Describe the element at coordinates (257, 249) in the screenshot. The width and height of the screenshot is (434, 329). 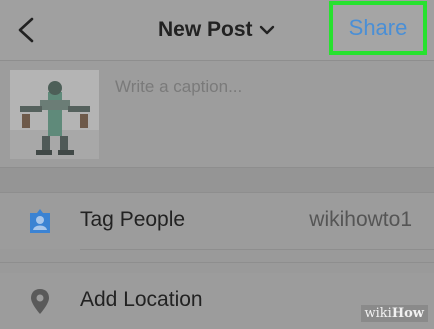
I see `row-divider` at that location.